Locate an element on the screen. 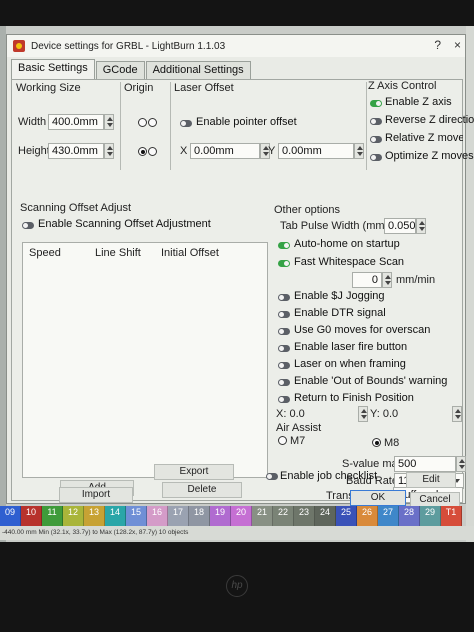 Image resolution: width=474 pixels, height=632 pixels. palette-swatch-23: 23 is located at coordinates (304, 516).